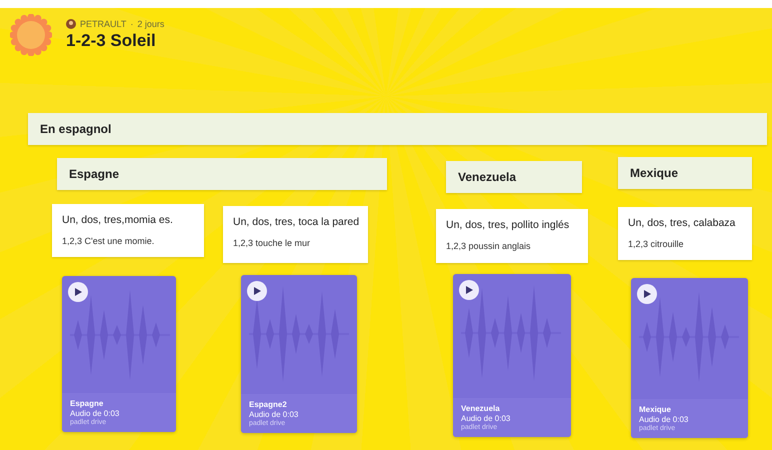  I want to click on note-title: Un, dos, tres,momia es., so click(118, 220).